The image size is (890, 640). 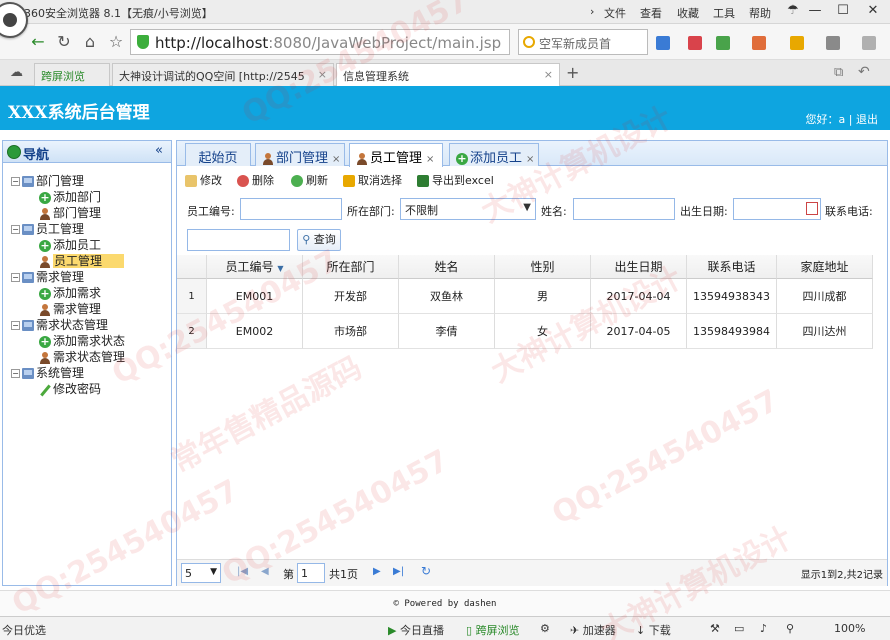 What do you see at coordinates (639, 267) in the screenshot?
I see `grid-header-birth: 出生日期` at bounding box center [639, 267].